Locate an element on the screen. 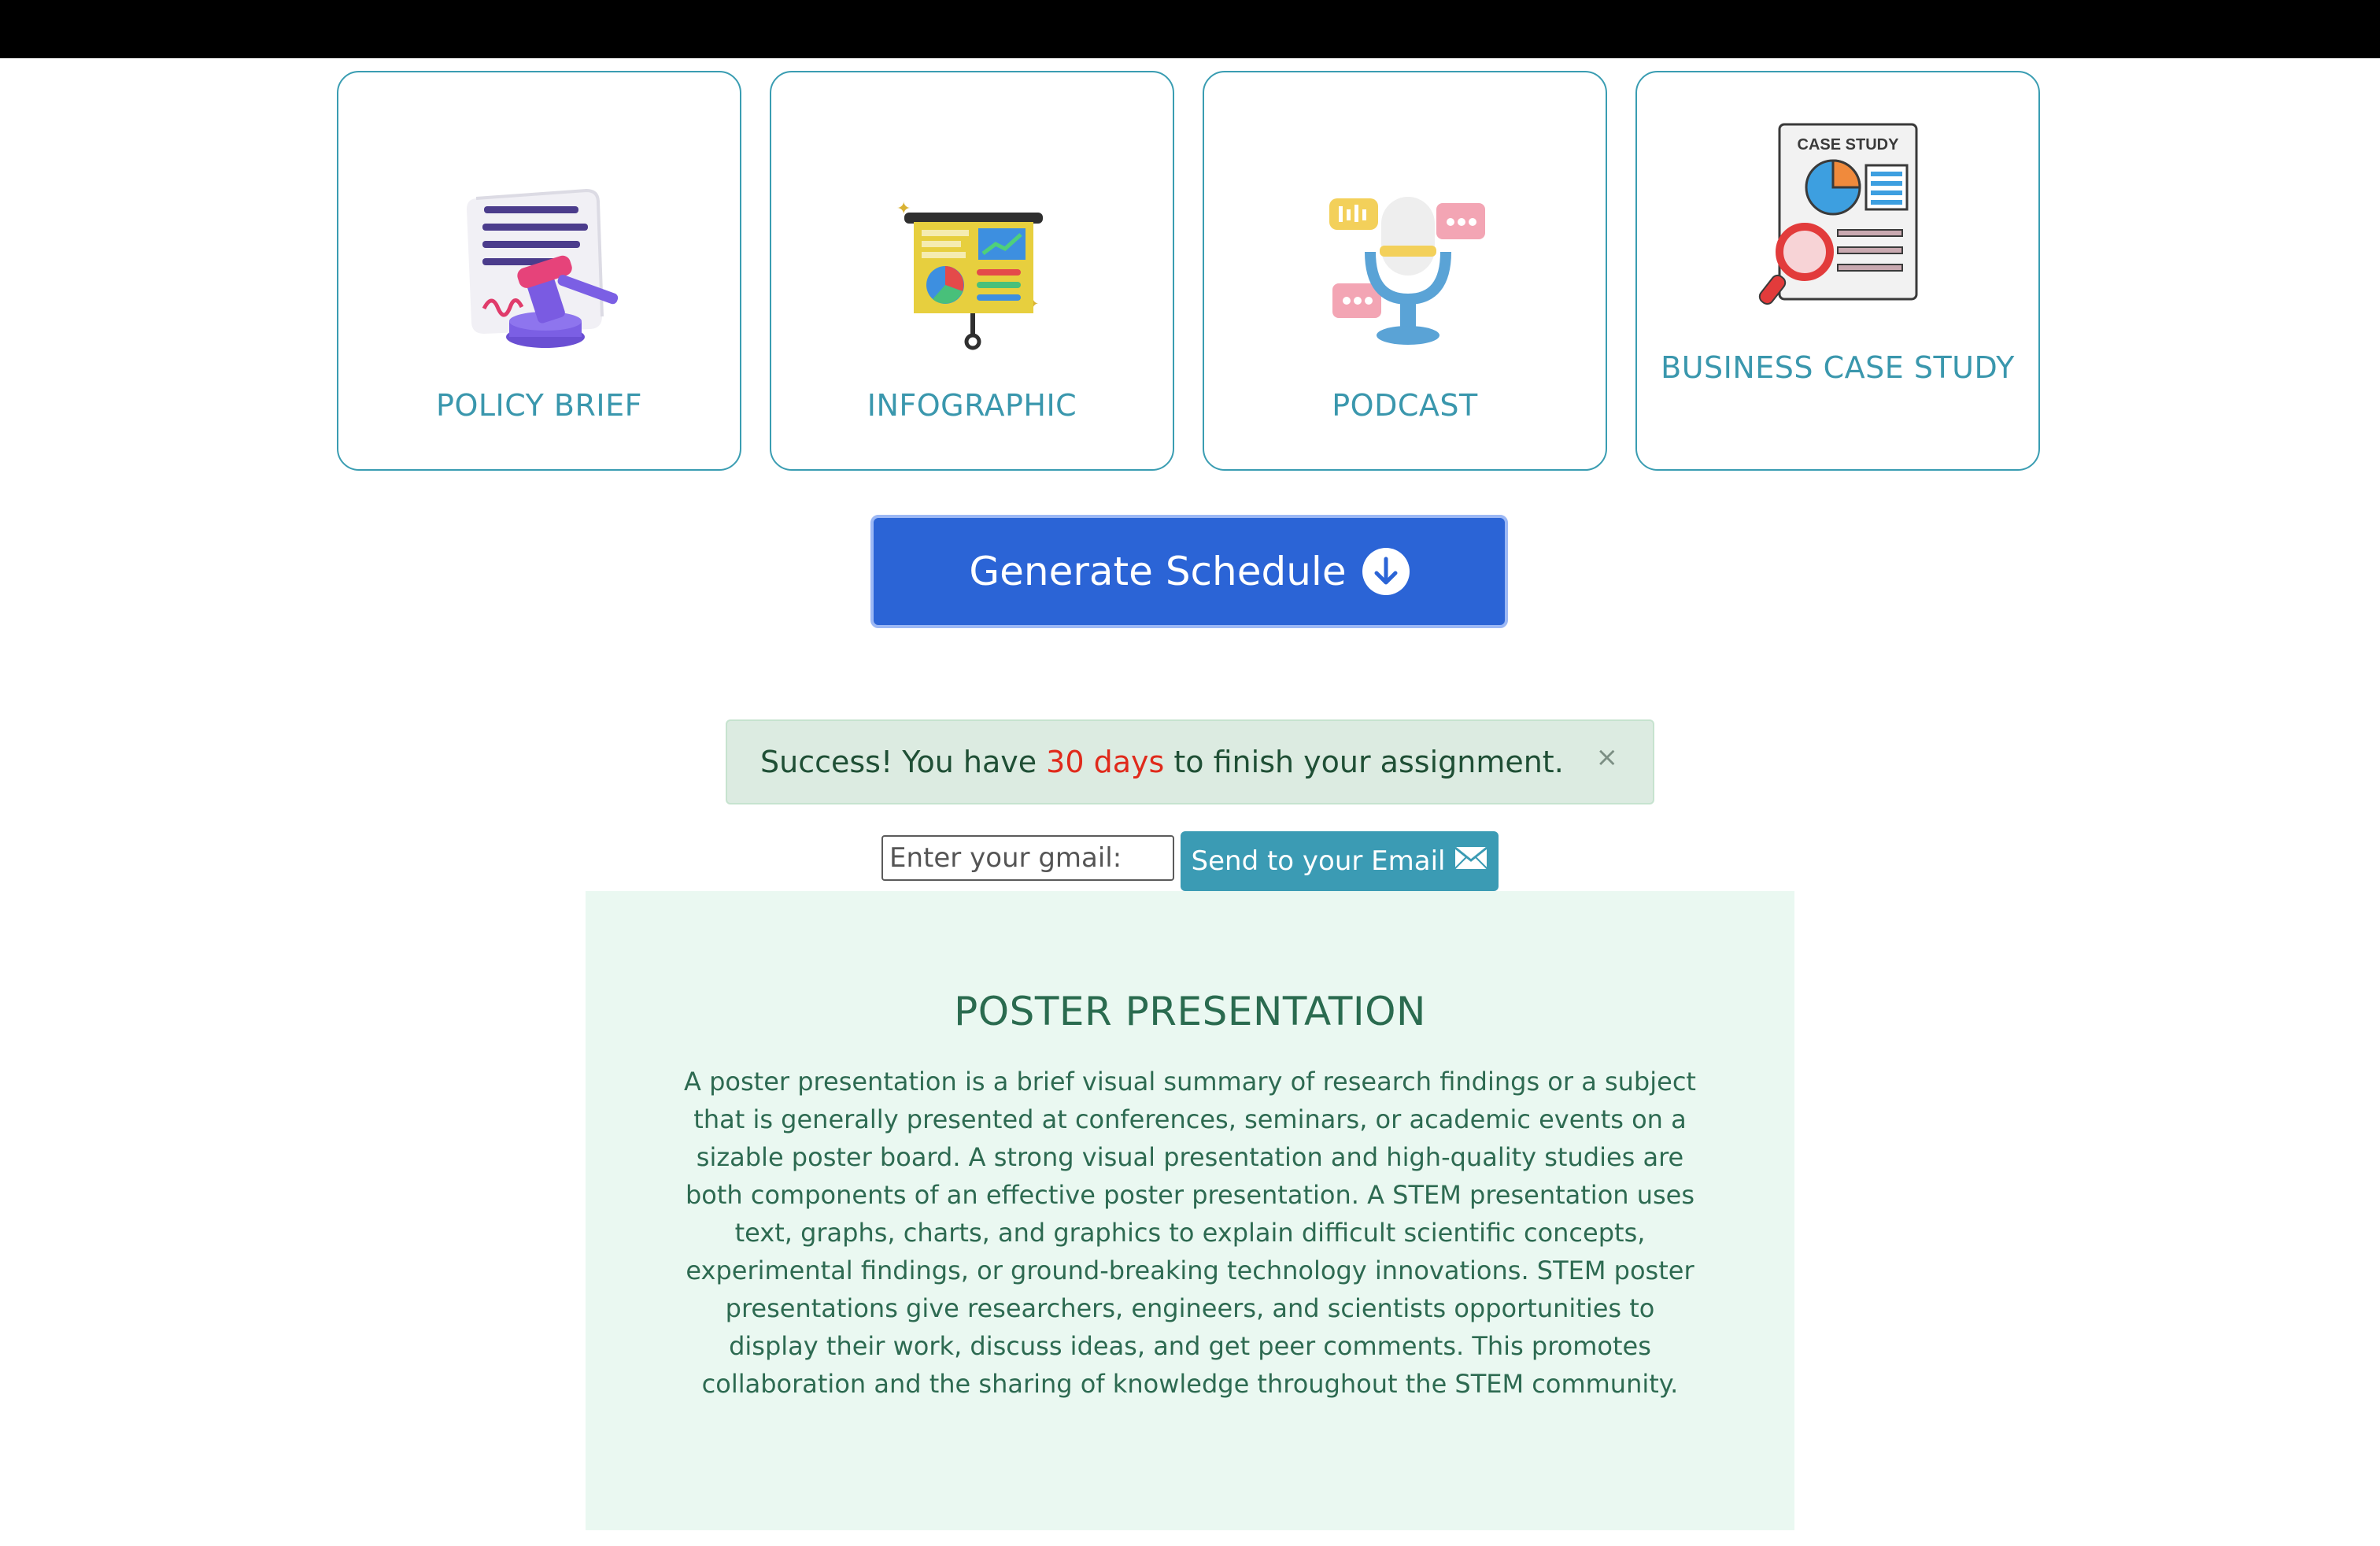  panel-title: POSTER PRESENTATION is located at coordinates (1190, 1011).